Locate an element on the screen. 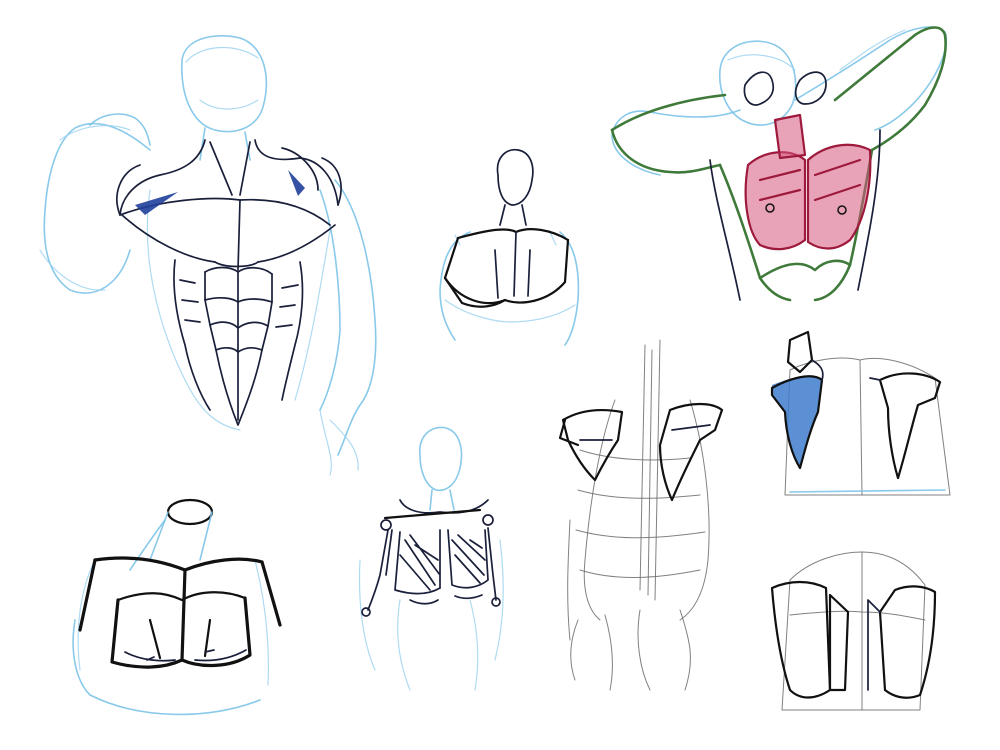 Image resolution: width=1000 pixels, height=750 pixels. back-blades-bottom-right-sketch is located at coordinates (853, 631).